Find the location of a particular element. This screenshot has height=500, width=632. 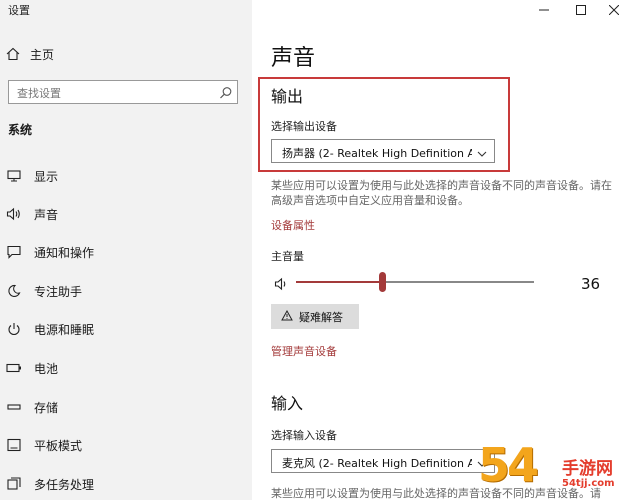

sidebar-item-focus-assist: 专注助手 is located at coordinates (126, 291).